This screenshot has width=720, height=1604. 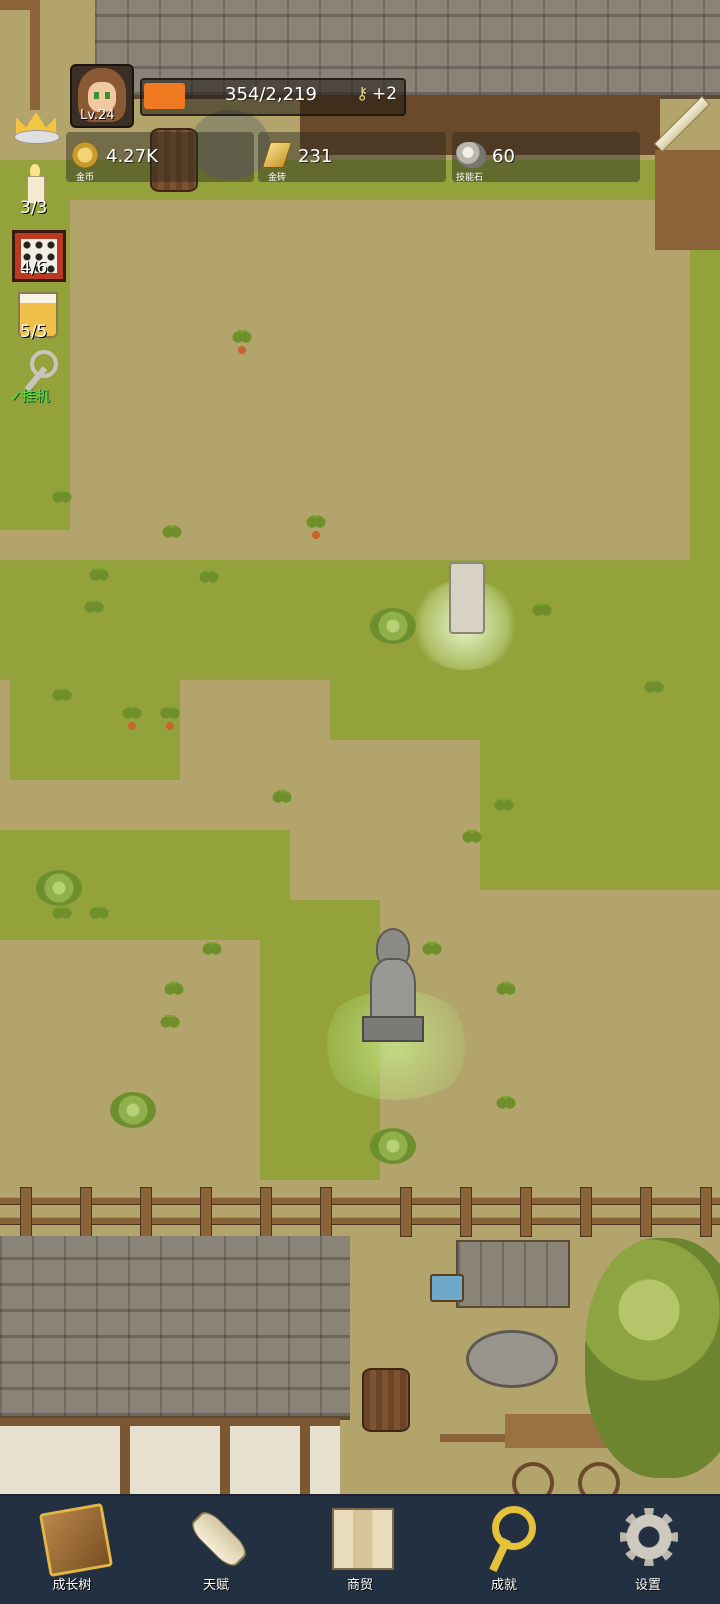 I want to click on ghost-tablet, so click(x=467, y=598).